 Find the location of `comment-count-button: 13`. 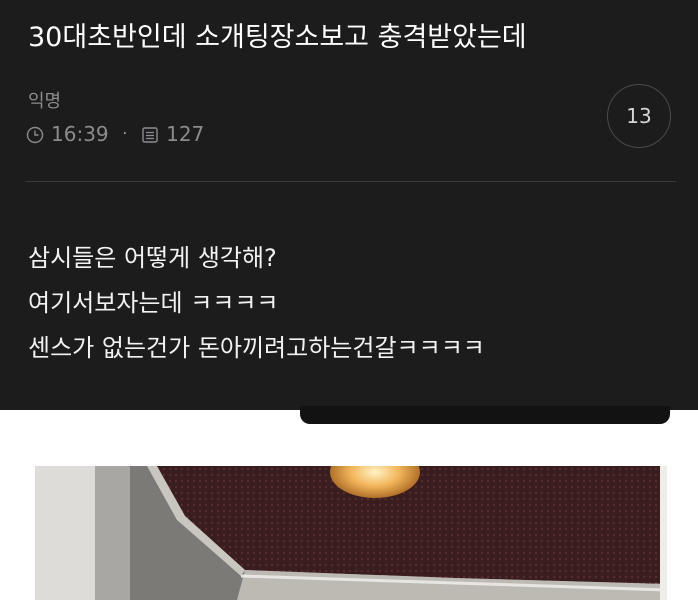

comment-count-button: 13 is located at coordinates (639, 116).